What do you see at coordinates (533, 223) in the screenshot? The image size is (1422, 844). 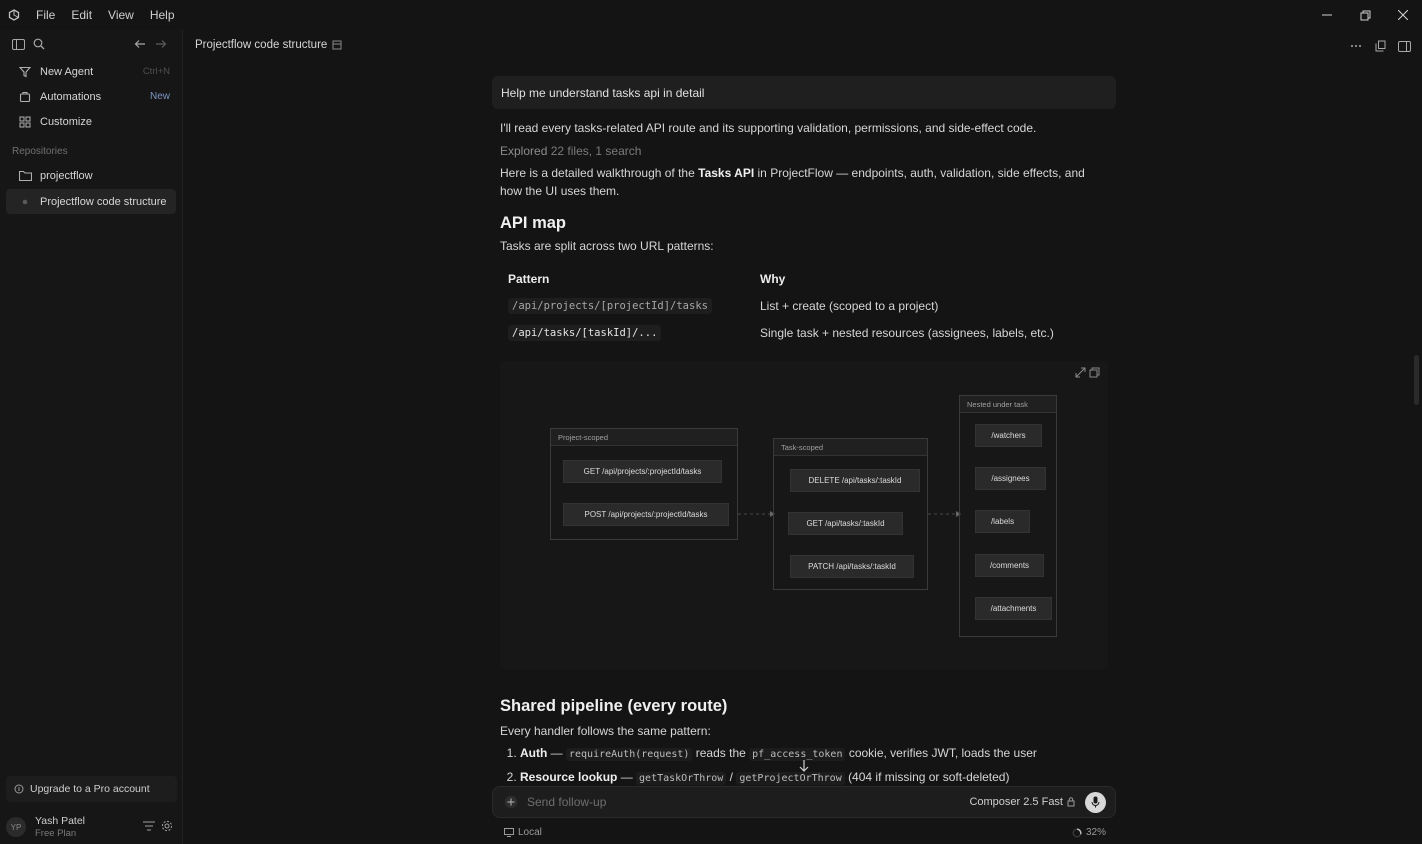 I see `api-map-heading: API map` at bounding box center [533, 223].